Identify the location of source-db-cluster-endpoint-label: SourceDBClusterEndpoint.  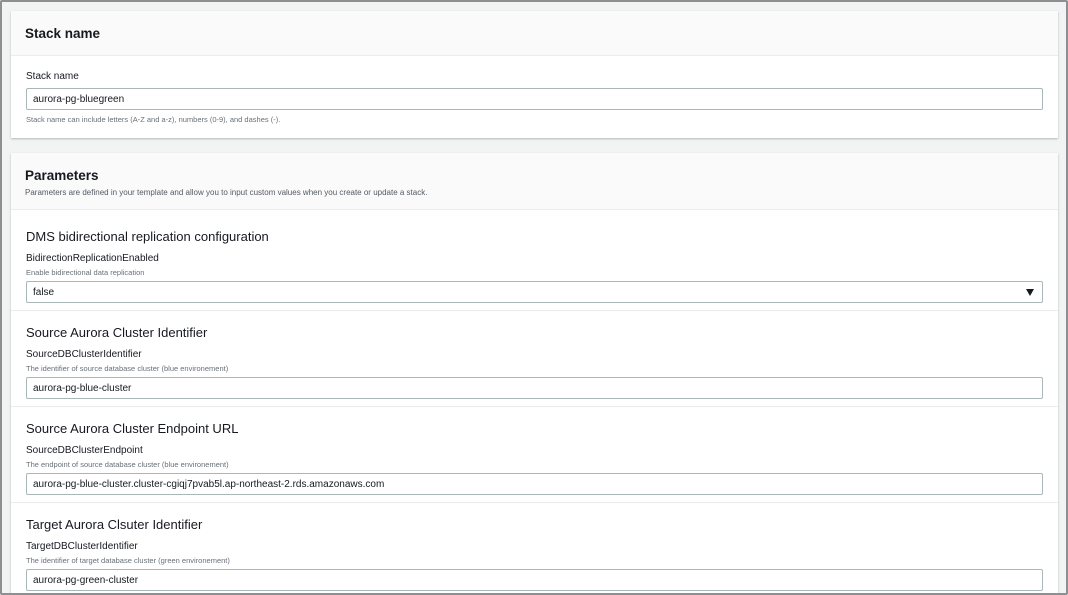
(84, 450).